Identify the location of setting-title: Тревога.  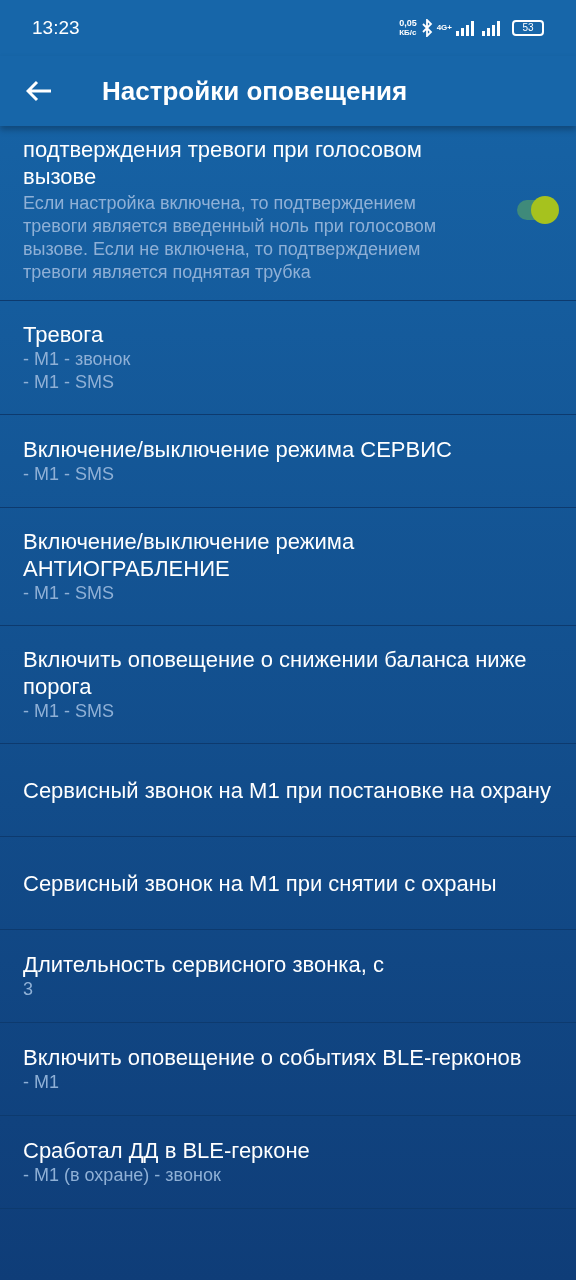
(64, 334).